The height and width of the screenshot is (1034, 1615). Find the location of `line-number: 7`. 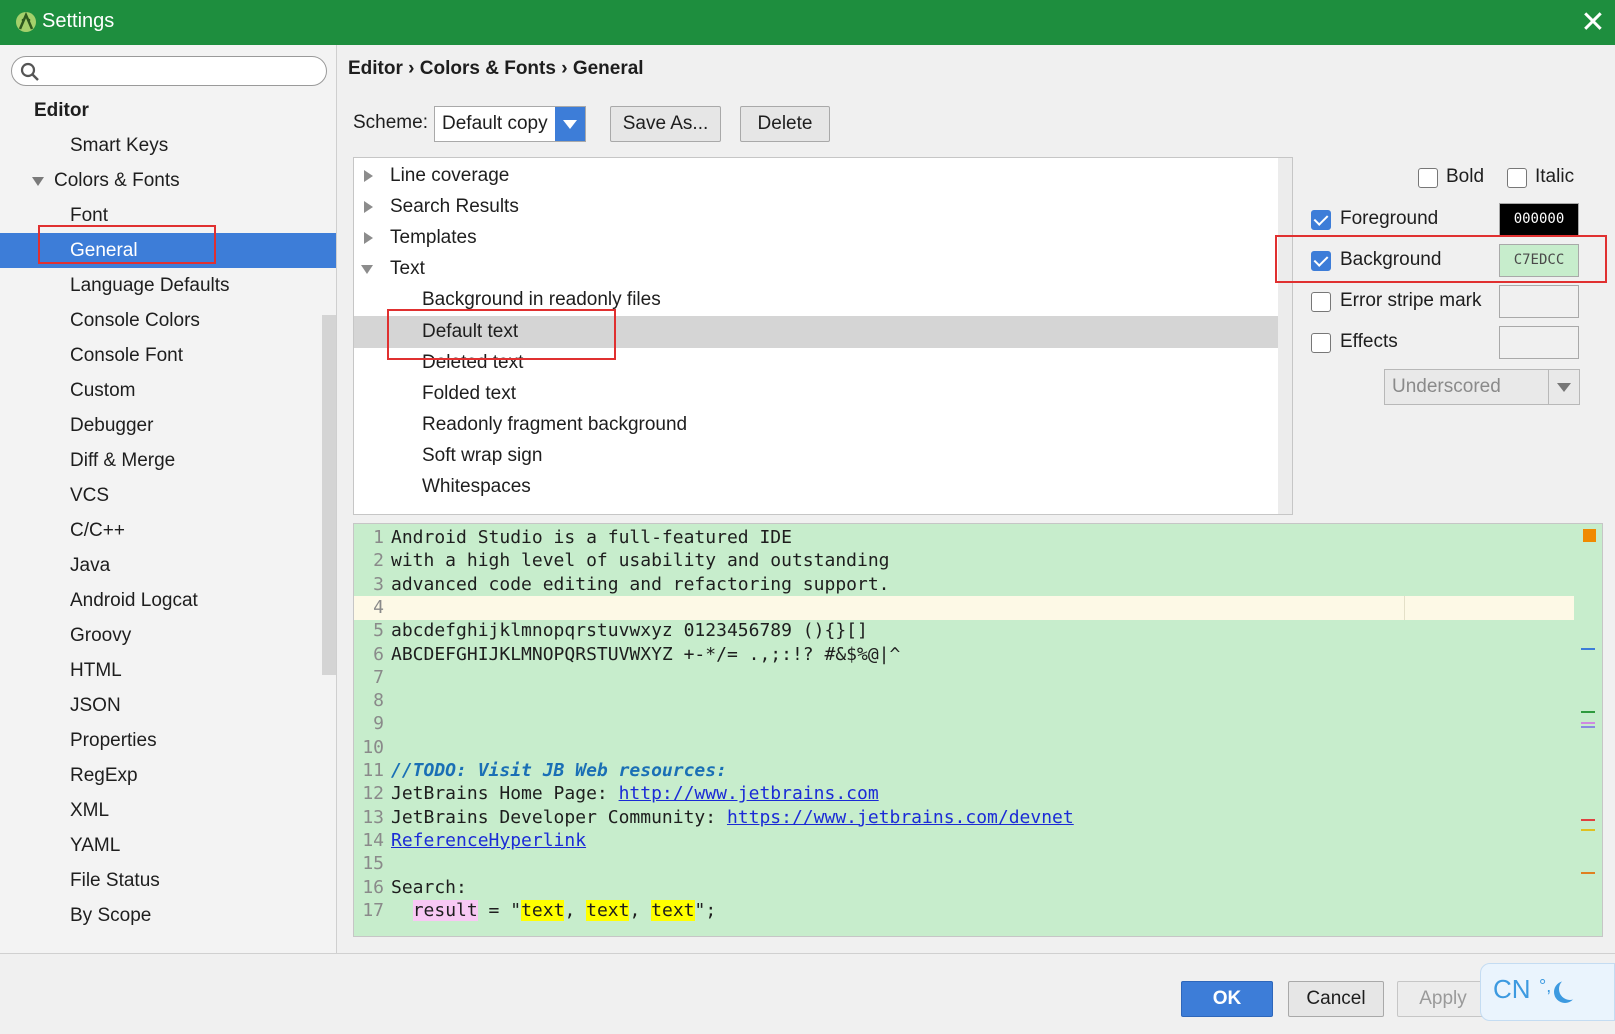

line-number: 7 is located at coordinates (378, 677).